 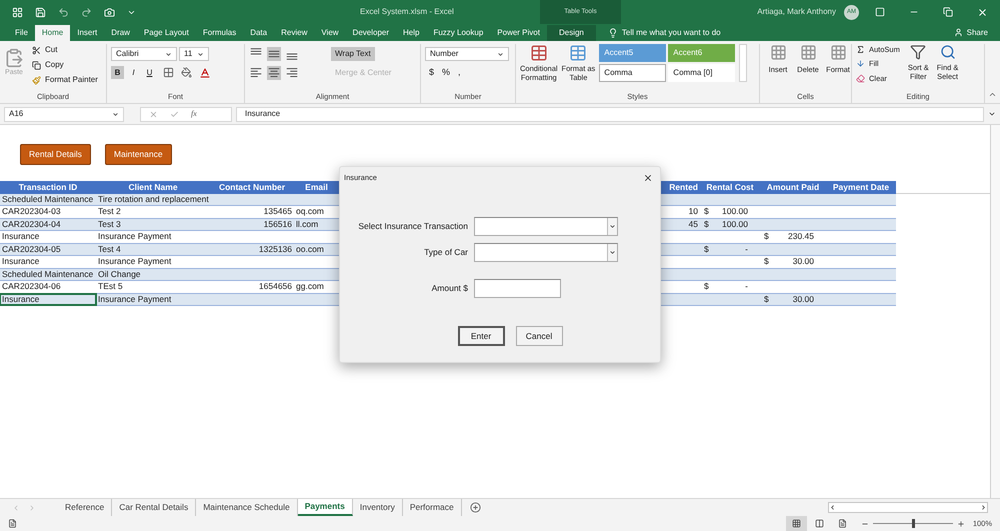 What do you see at coordinates (446, 73) in the screenshot?
I see `percent-button: %` at bounding box center [446, 73].